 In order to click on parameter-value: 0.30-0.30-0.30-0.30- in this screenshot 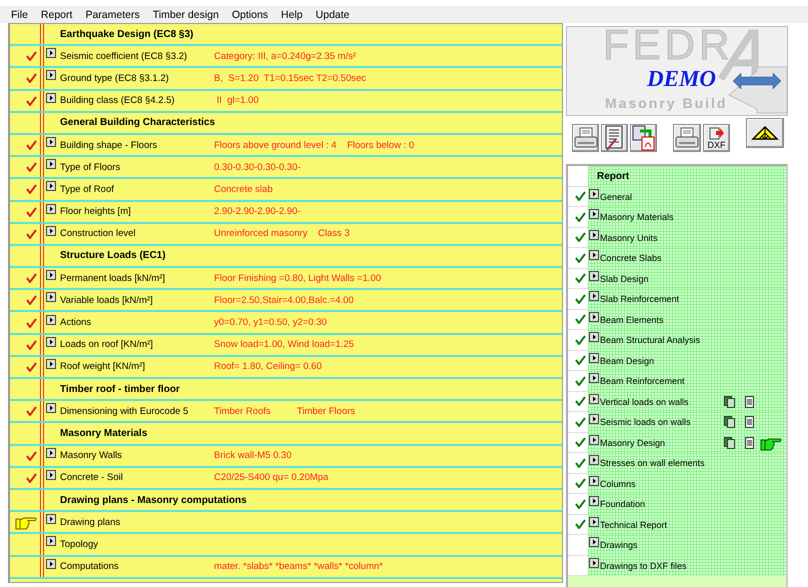, I will do `click(257, 167)`.